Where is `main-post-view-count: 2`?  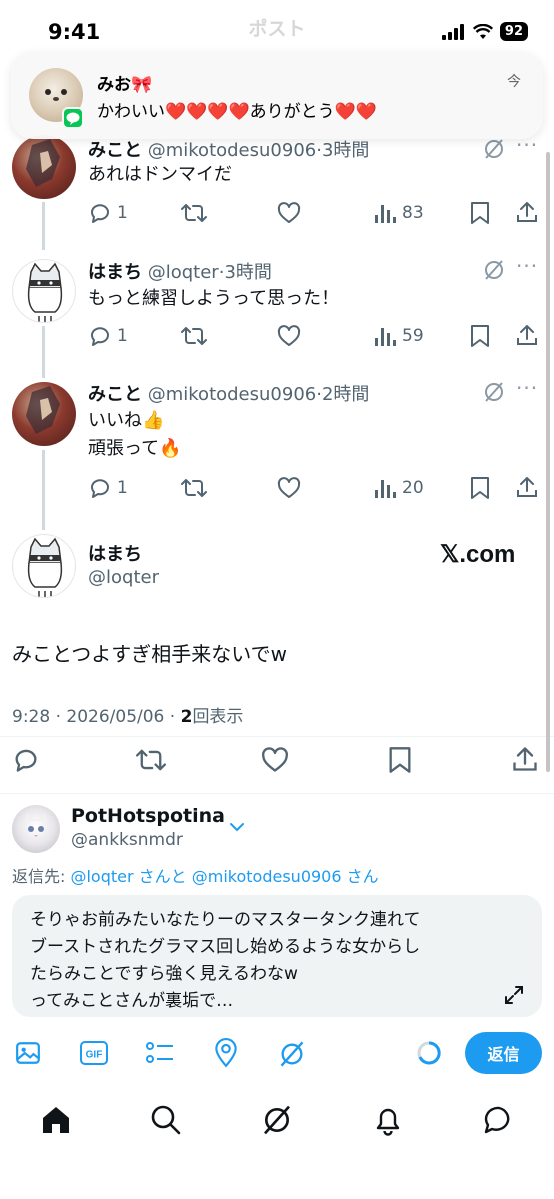
main-post-view-count: 2 is located at coordinates (186, 717).